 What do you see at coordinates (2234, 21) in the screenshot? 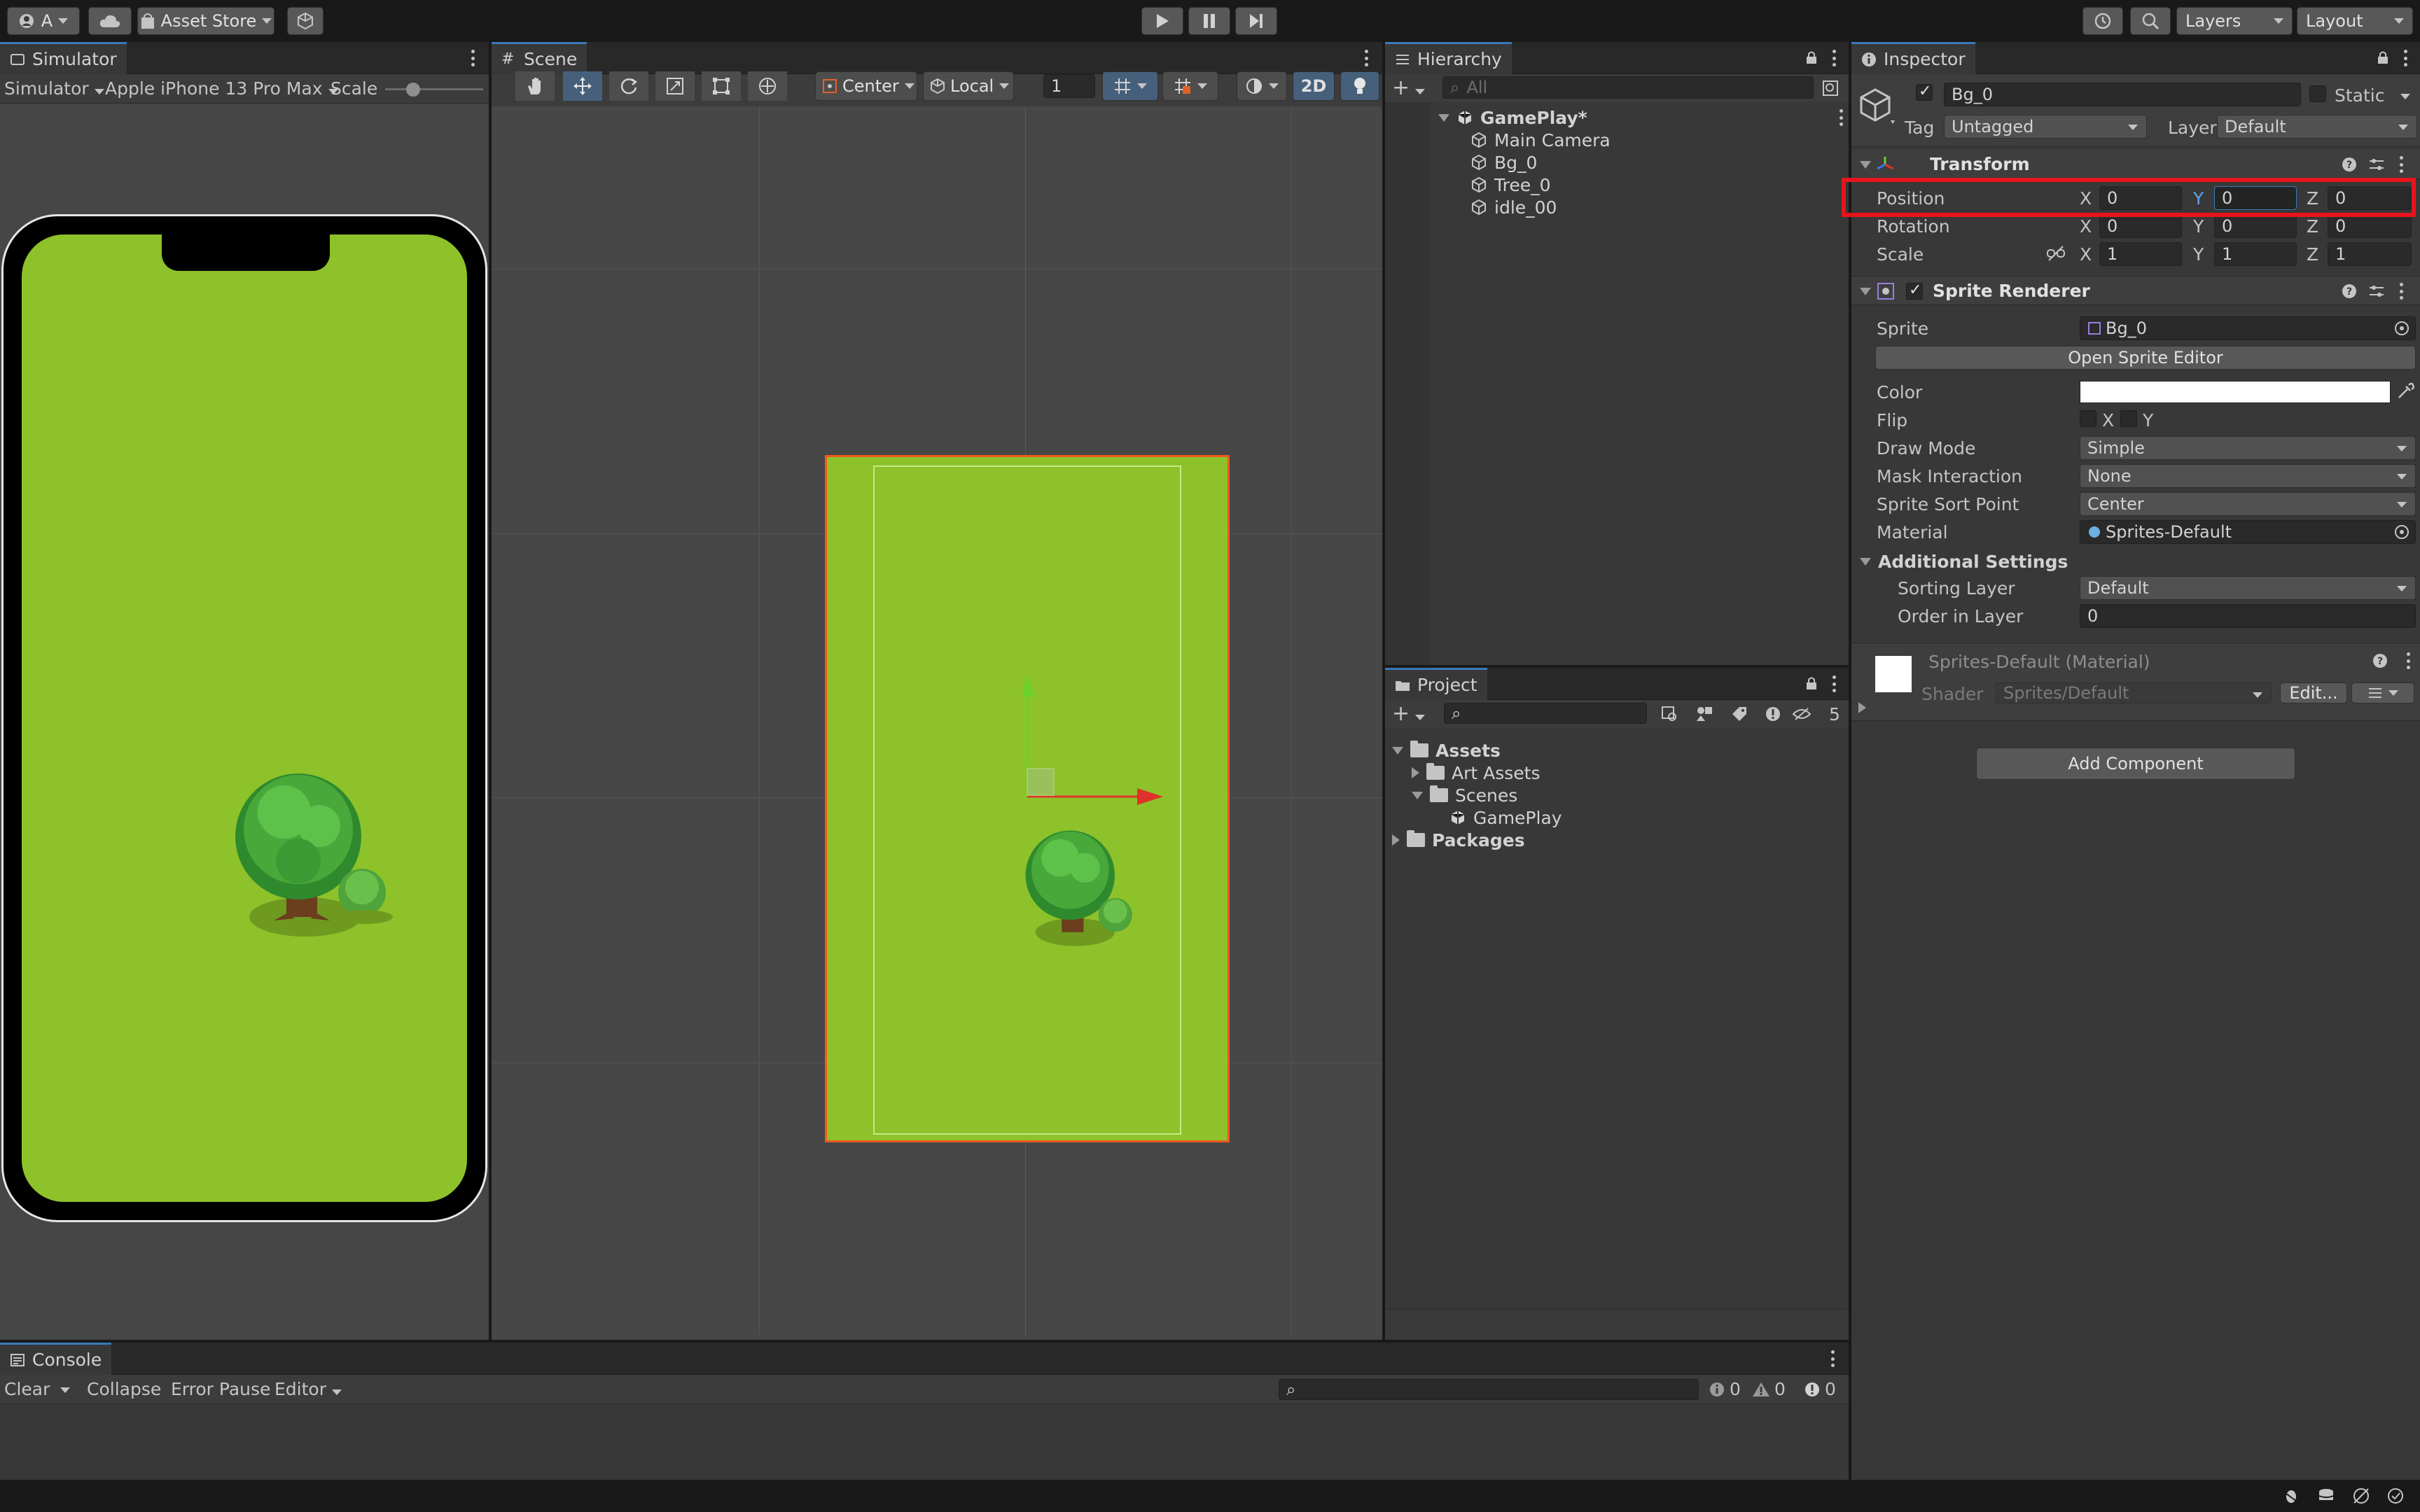
I see `layers-dropdown: Layers` at bounding box center [2234, 21].